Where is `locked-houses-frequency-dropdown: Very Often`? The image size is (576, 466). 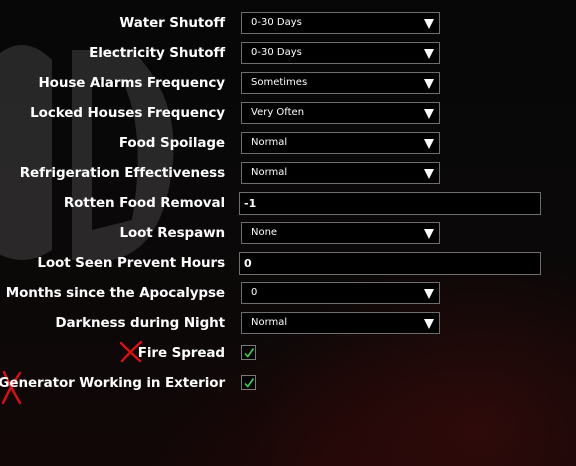 locked-houses-frequency-dropdown: Very Often is located at coordinates (340, 113).